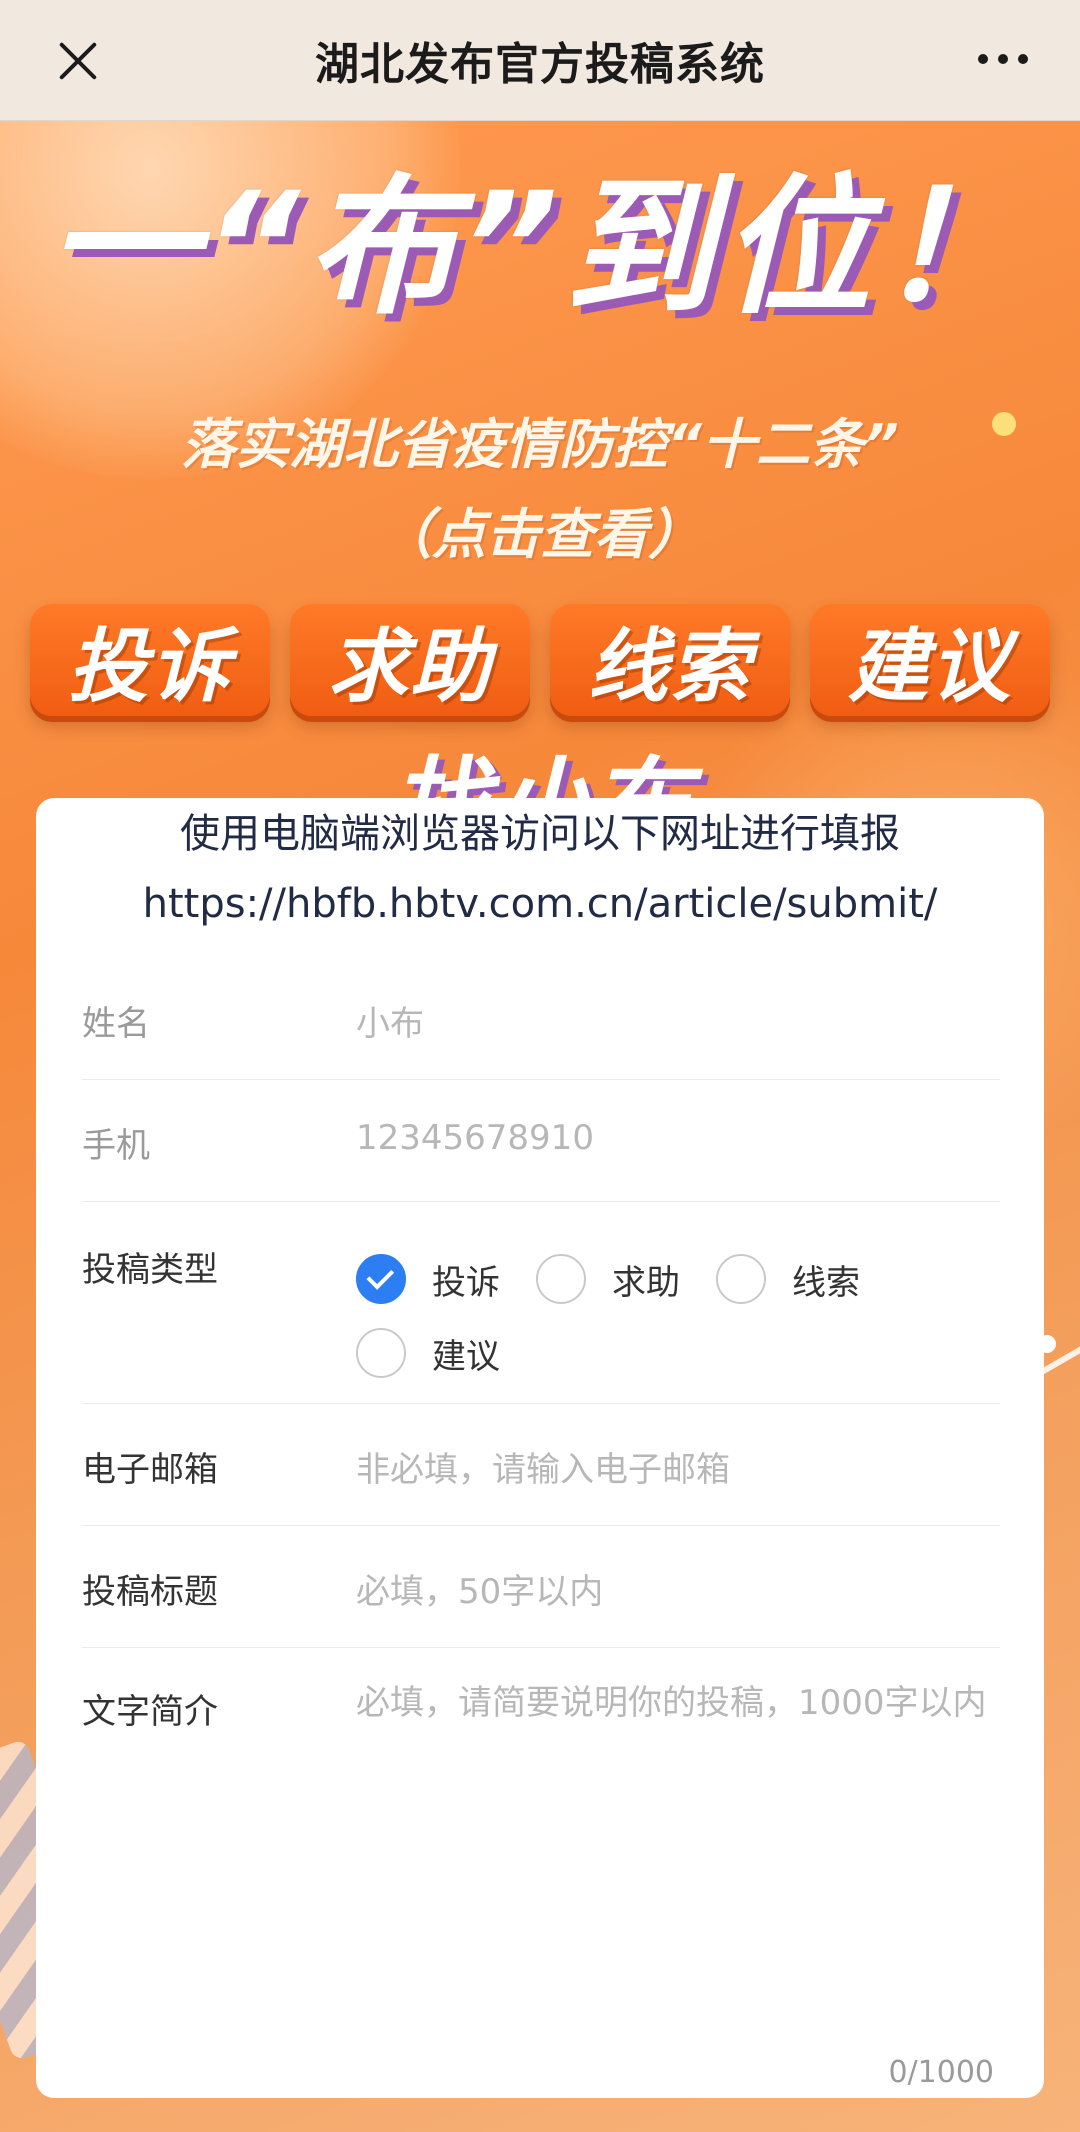 The width and height of the screenshot is (1080, 2132). I want to click on notice-text: 使用电脑端浏览器访问以下网址进行填报, so click(540, 834).